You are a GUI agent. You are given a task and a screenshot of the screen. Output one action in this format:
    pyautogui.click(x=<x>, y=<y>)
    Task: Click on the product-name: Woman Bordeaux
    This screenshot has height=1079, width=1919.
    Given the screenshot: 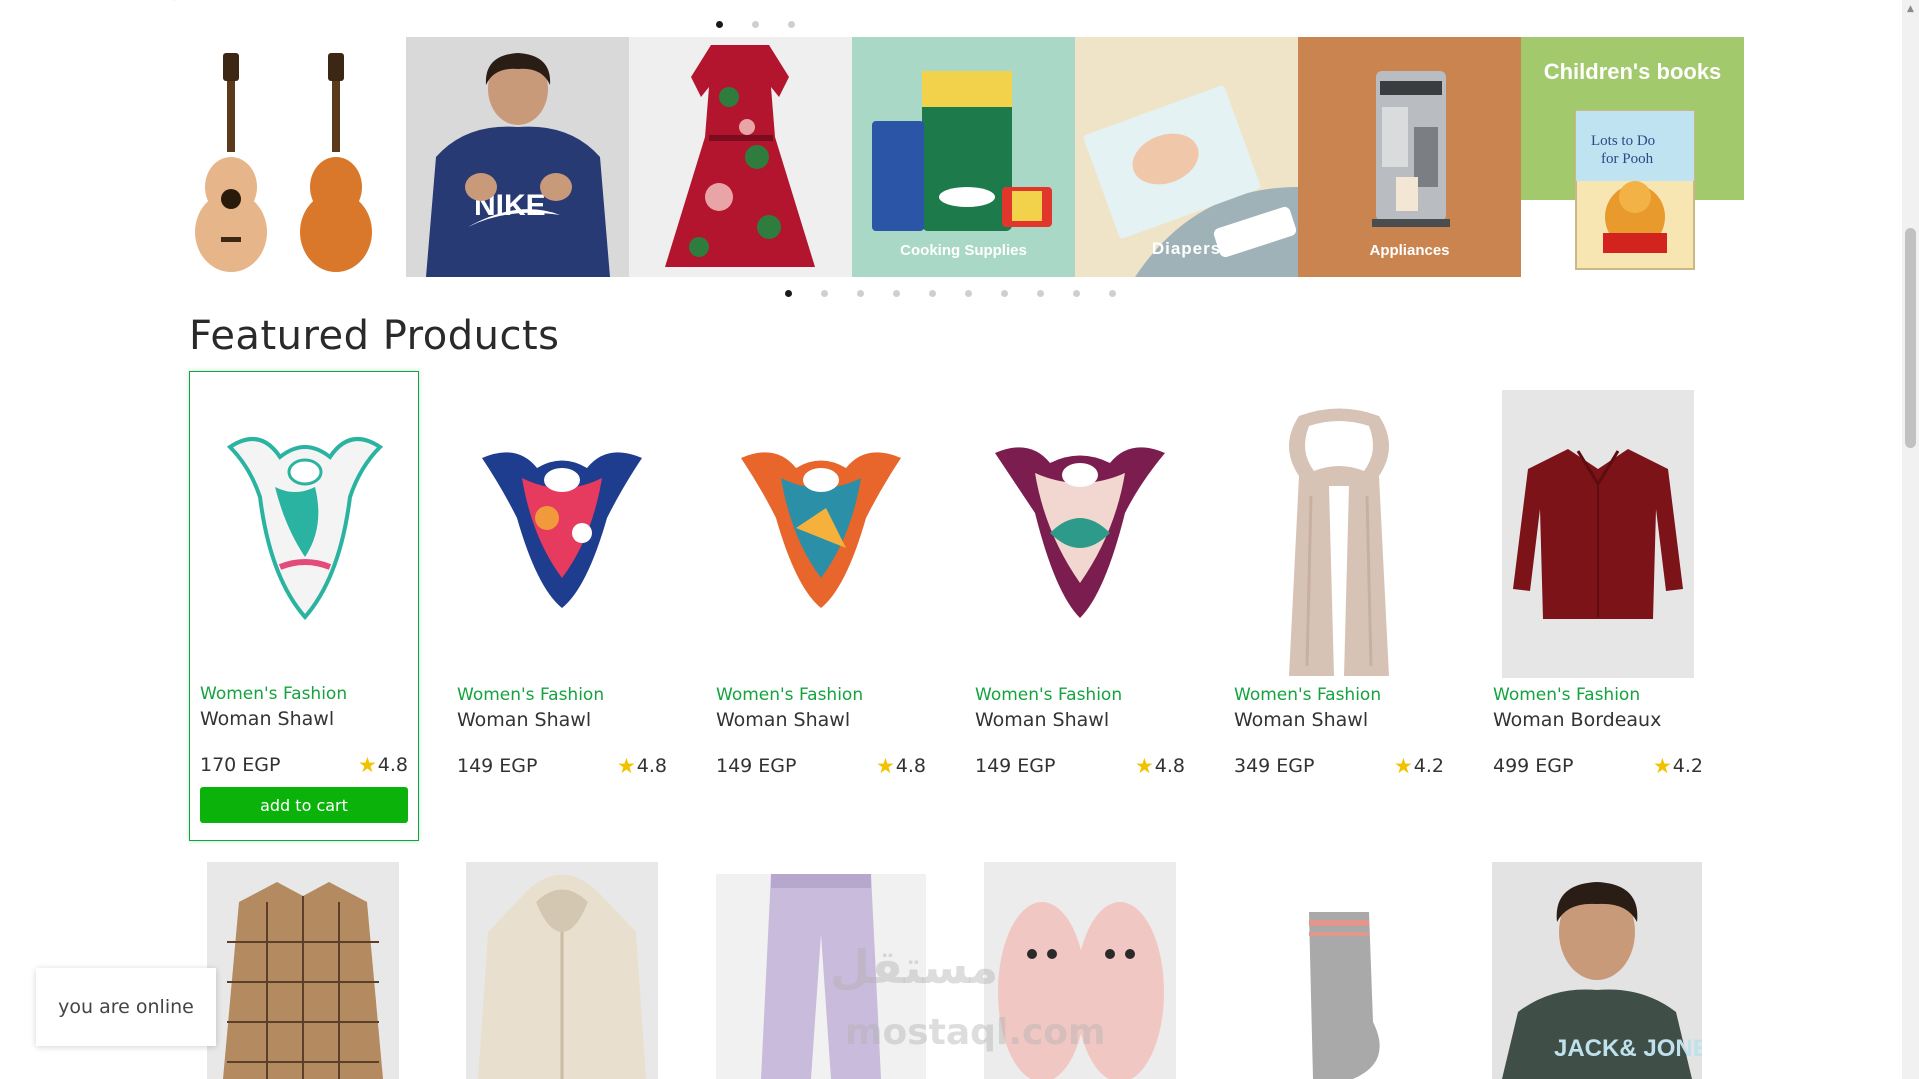 What is the action you would take?
    pyautogui.click(x=1577, y=720)
    